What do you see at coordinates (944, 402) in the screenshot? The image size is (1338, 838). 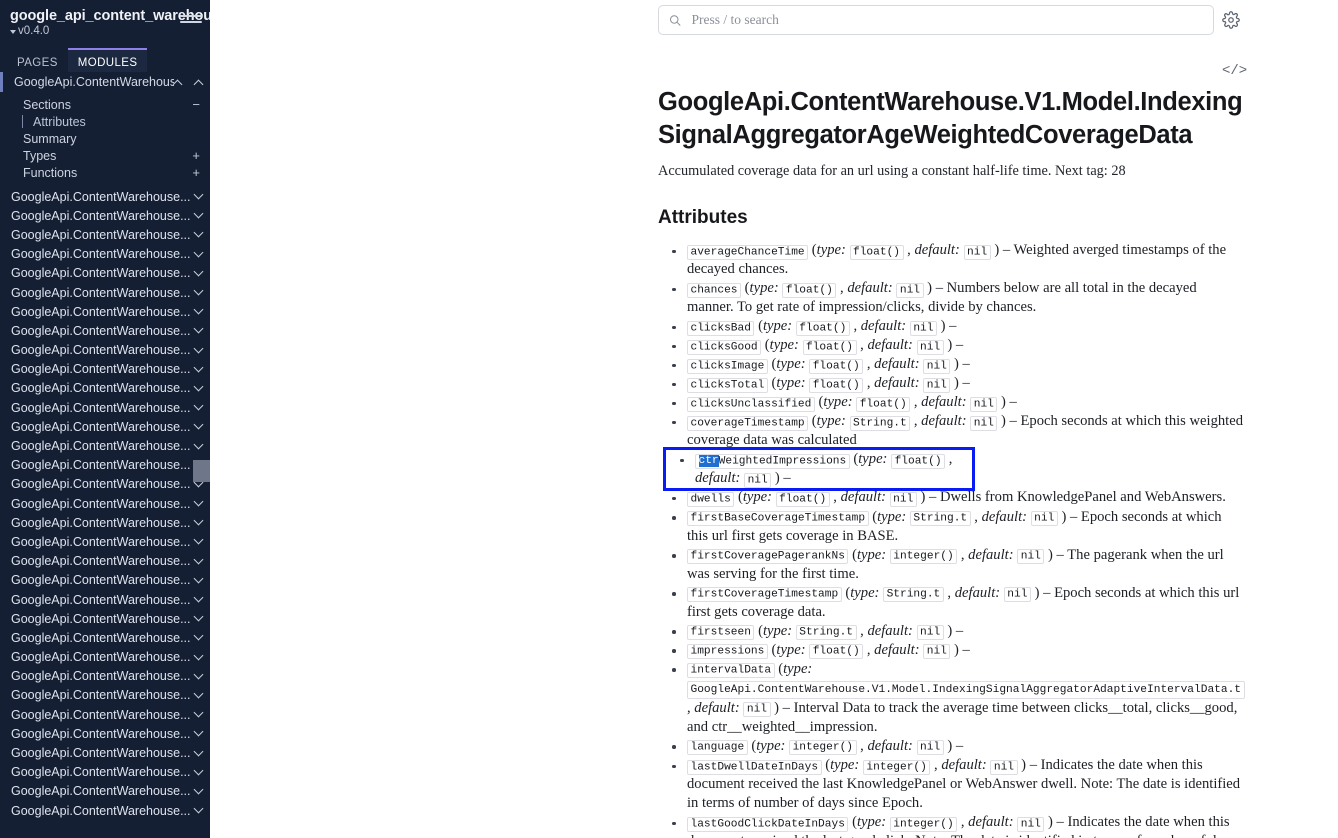 I see `default-label: default:` at bounding box center [944, 402].